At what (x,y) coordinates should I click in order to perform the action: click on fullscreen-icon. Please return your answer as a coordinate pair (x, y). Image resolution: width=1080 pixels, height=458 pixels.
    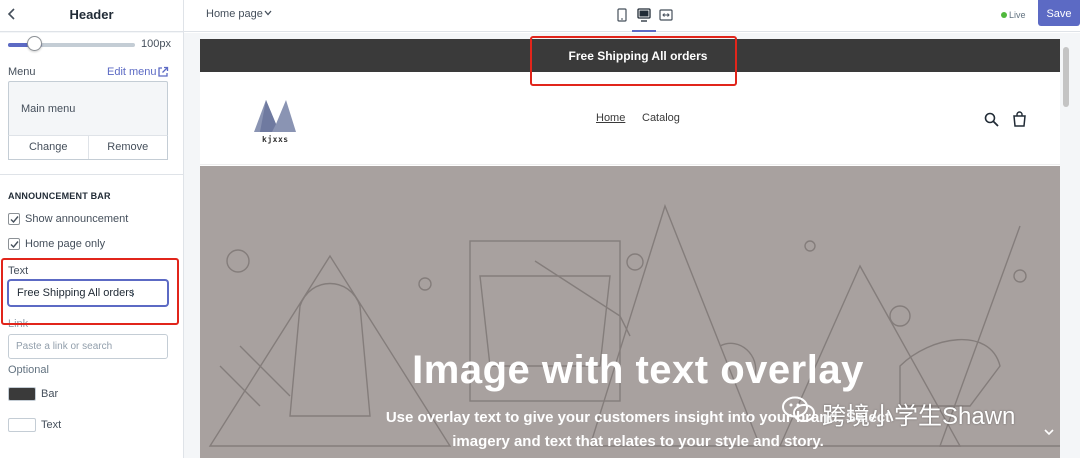
    Looking at the image, I should click on (666, 15).